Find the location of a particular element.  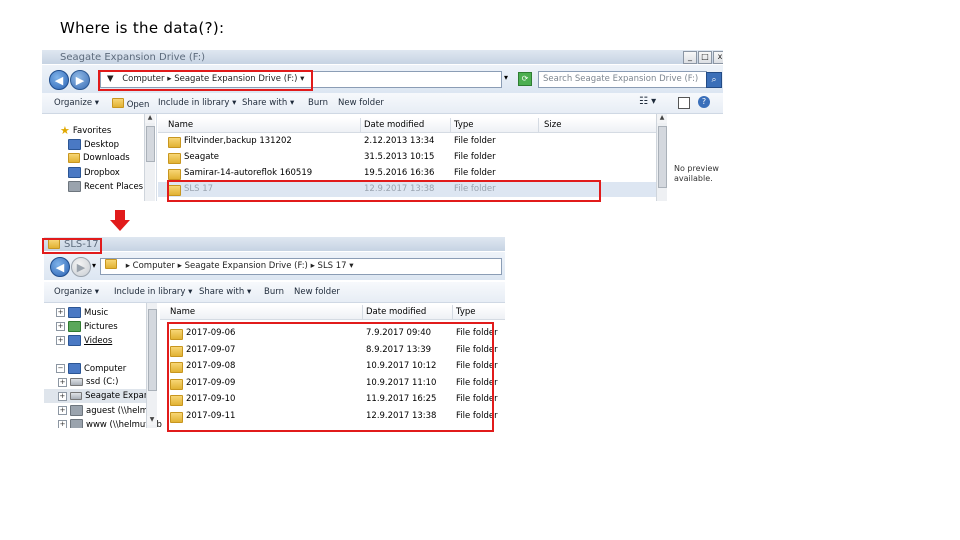

refresh-icon: ⟳ is located at coordinates (525, 79).